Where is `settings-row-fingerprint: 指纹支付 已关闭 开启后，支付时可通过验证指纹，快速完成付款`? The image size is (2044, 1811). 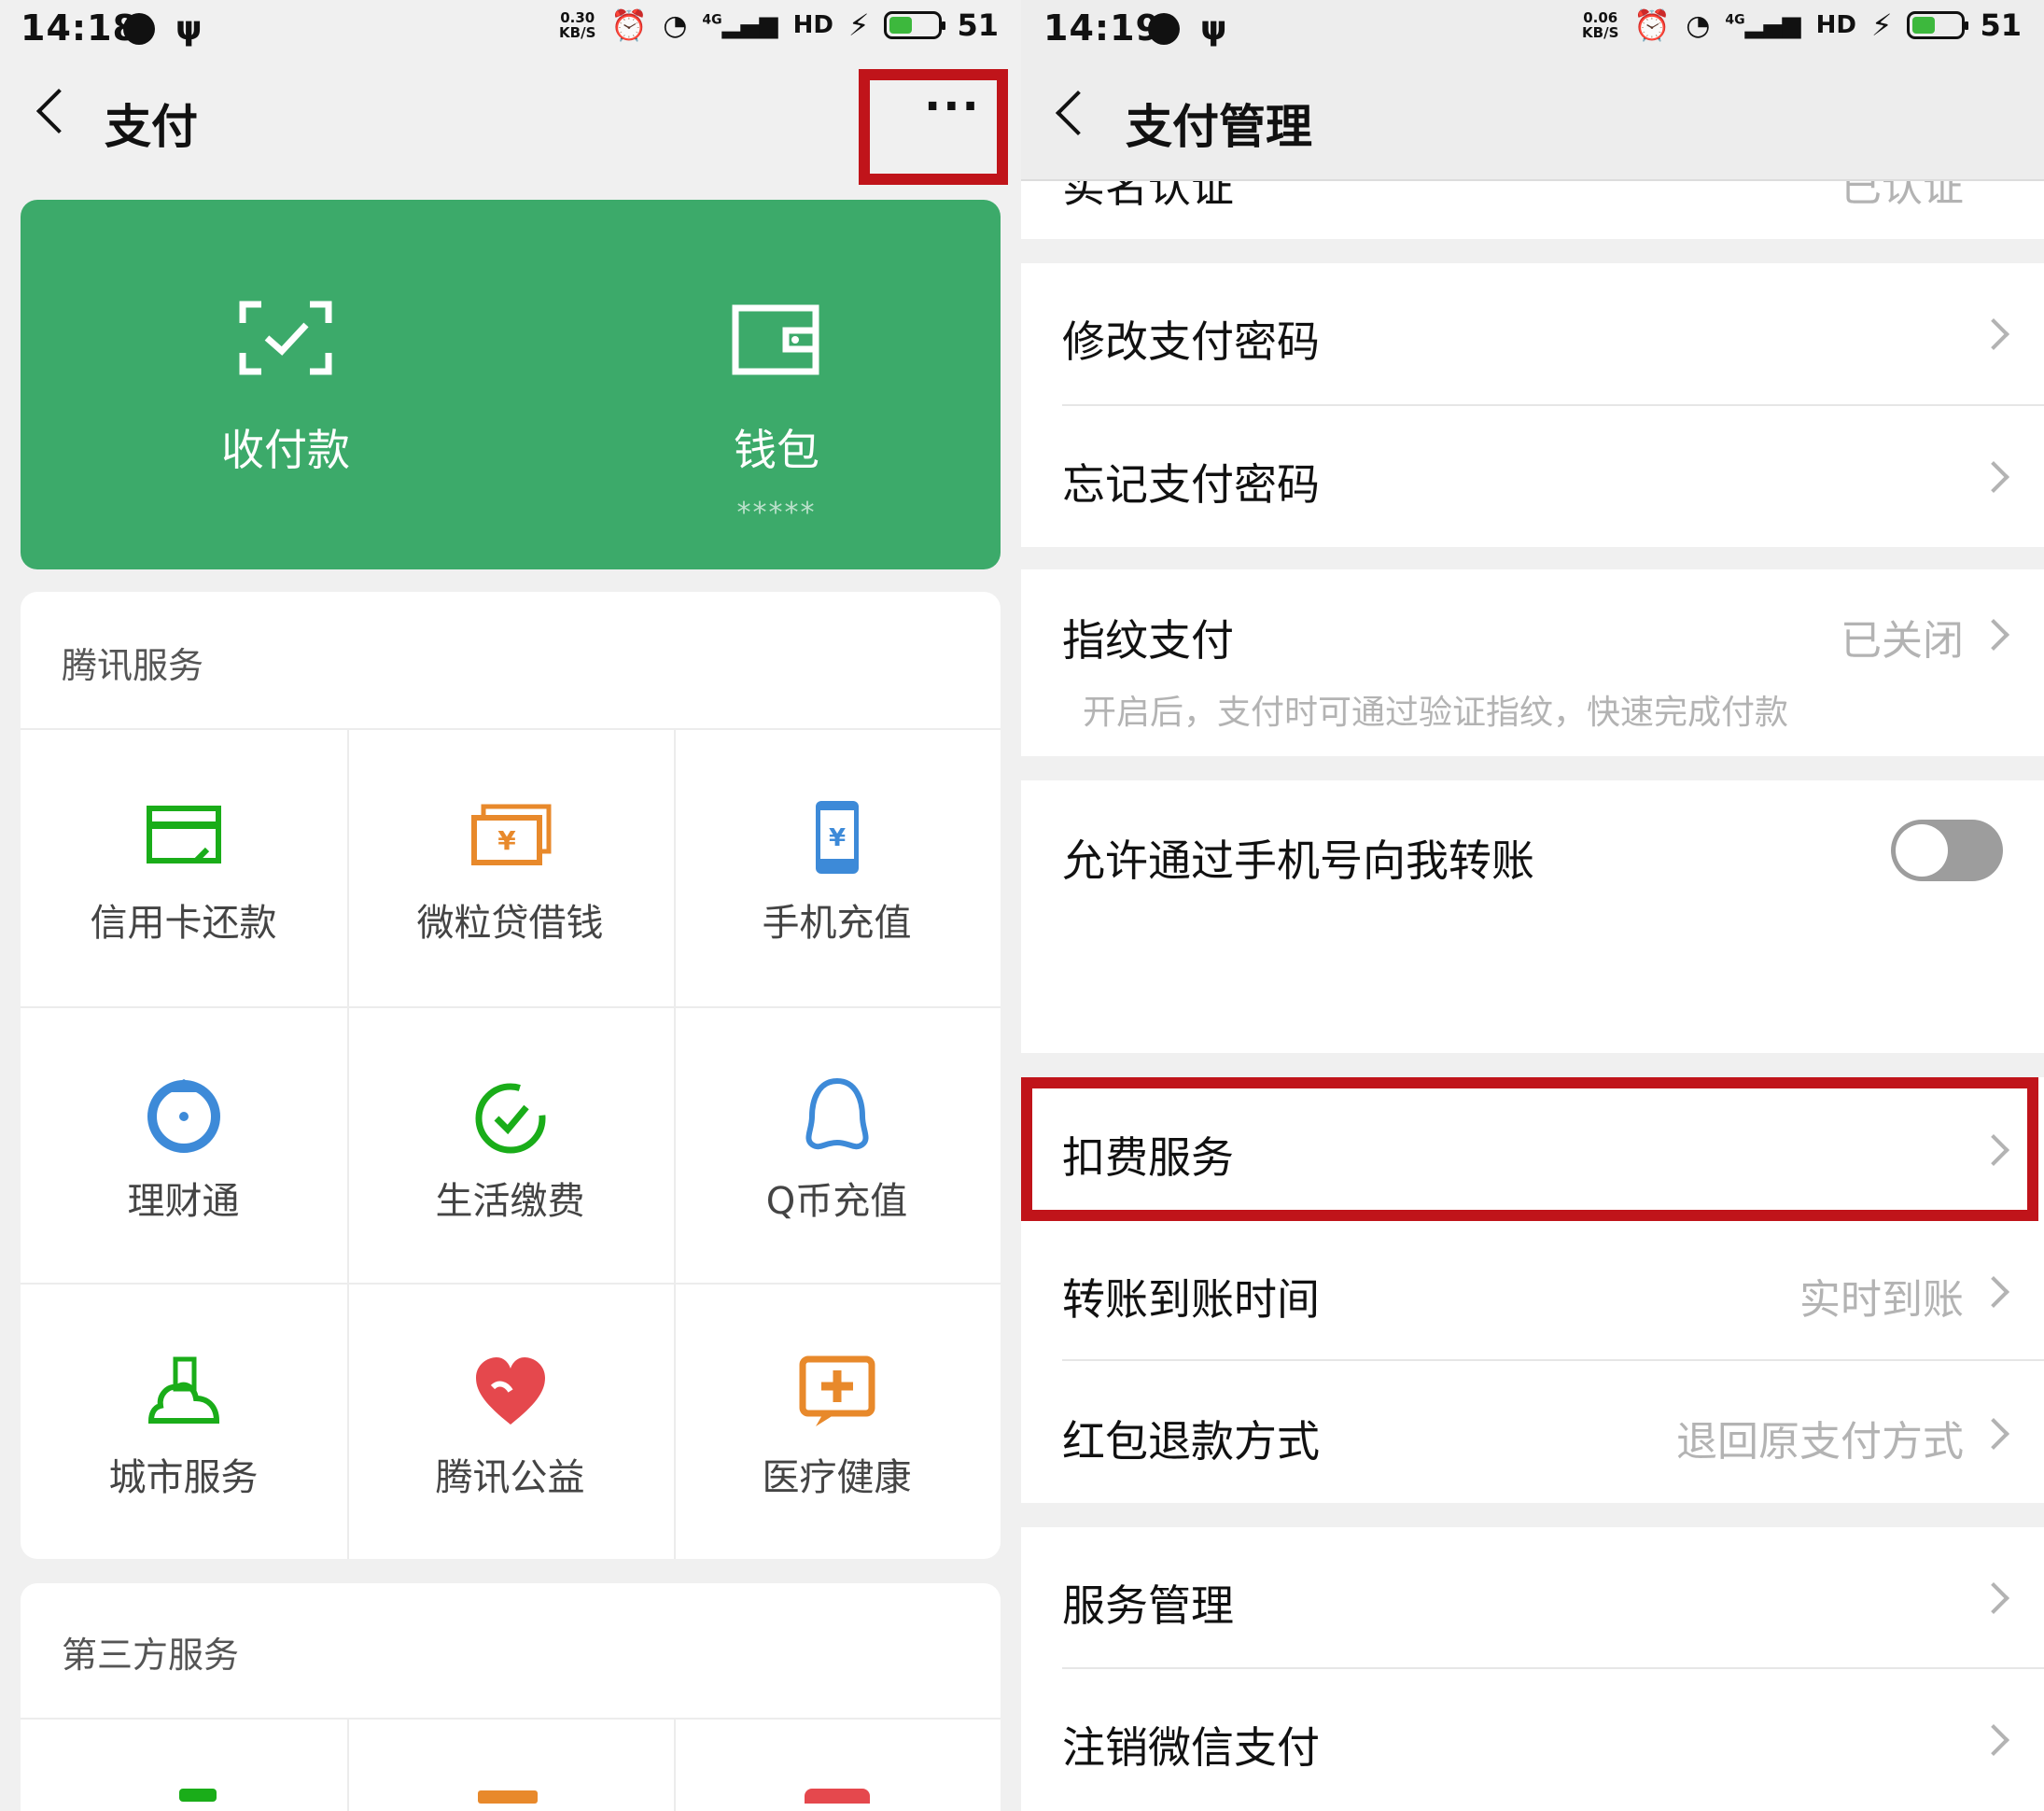
settings-row-fingerprint: 指纹支付 已关闭 开启后，支付时可通过验证指纹，快速完成付款 is located at coordinates (1532, 662).